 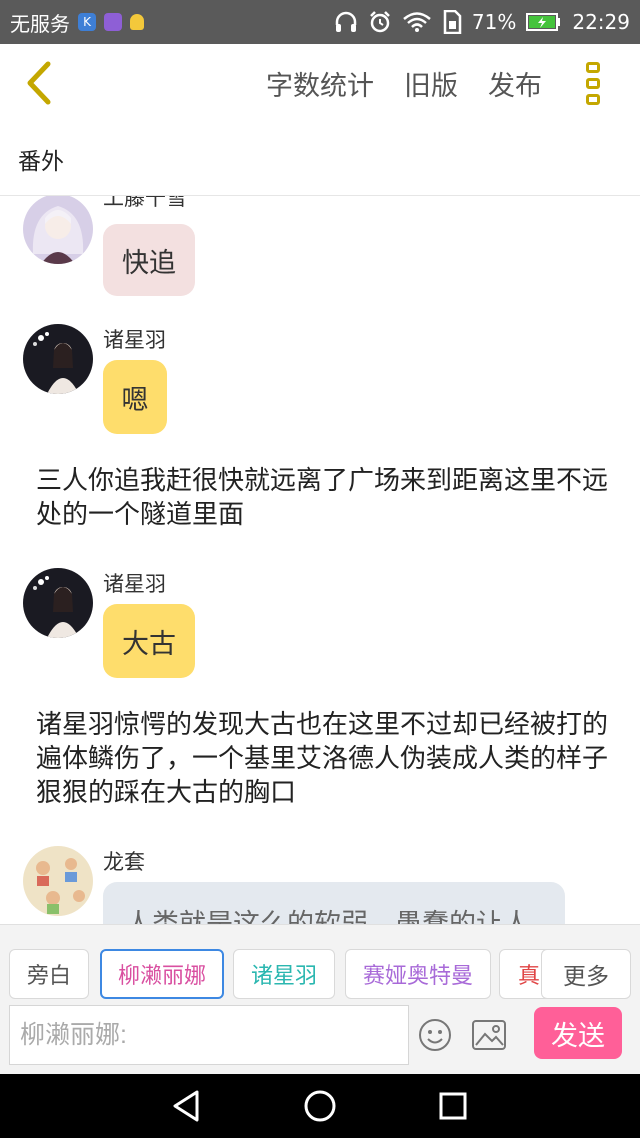 I want to click on battery-icon, so click(x=543, y=22).